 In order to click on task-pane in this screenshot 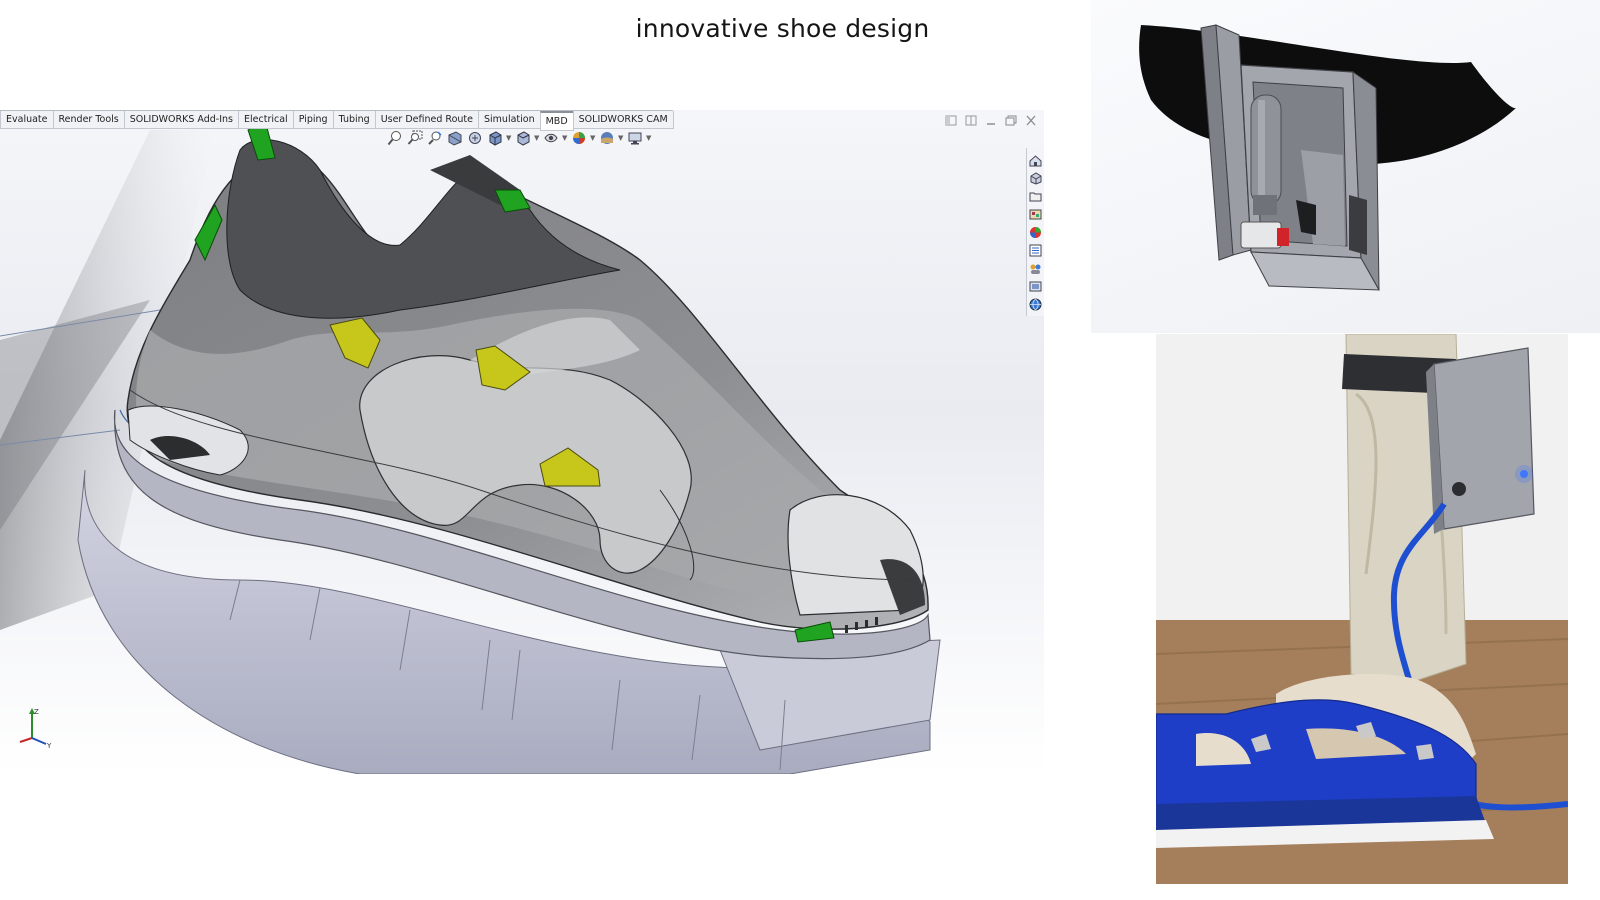, I will do `click(1035, 232)`.